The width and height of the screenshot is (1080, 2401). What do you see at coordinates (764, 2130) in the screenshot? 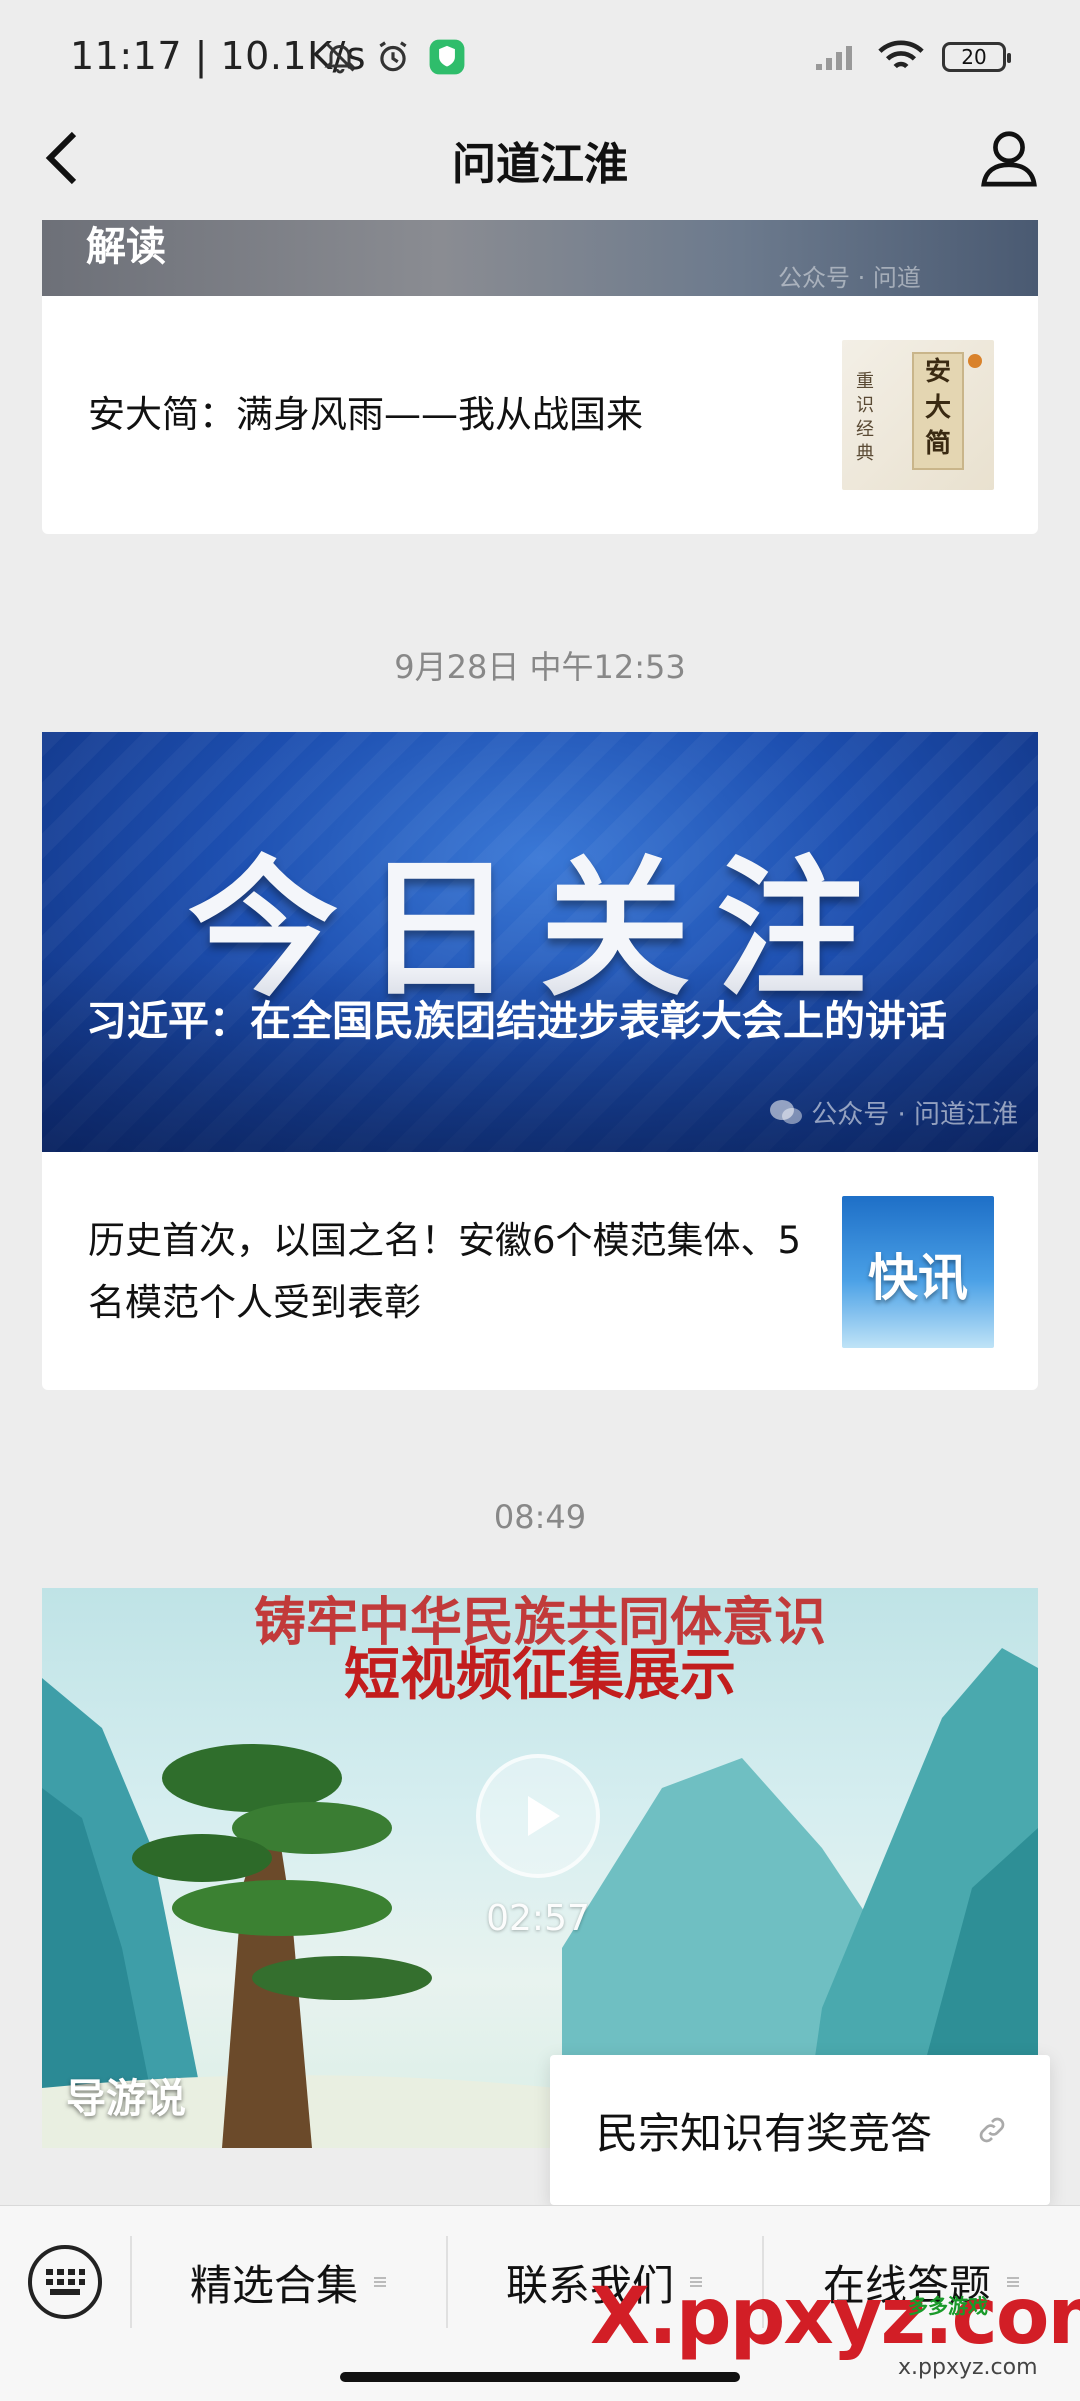
I see `submenu-item-quiz: 民宗知识有奖竞答` at bounding box center [764, 2130].